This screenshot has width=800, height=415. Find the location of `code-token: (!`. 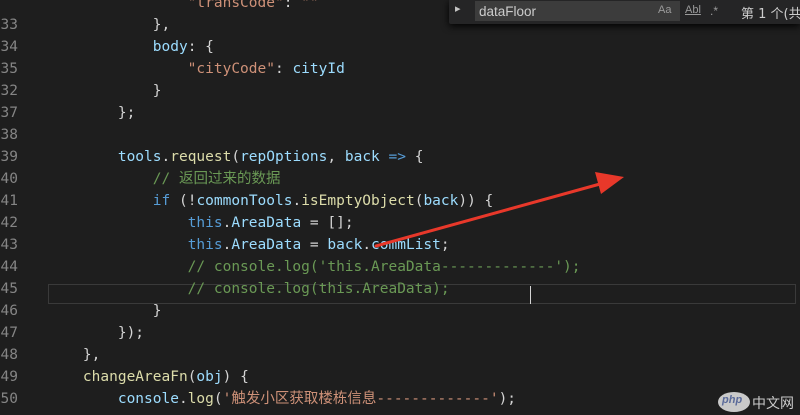

code-token: (! is located at coordinates (183, 201).